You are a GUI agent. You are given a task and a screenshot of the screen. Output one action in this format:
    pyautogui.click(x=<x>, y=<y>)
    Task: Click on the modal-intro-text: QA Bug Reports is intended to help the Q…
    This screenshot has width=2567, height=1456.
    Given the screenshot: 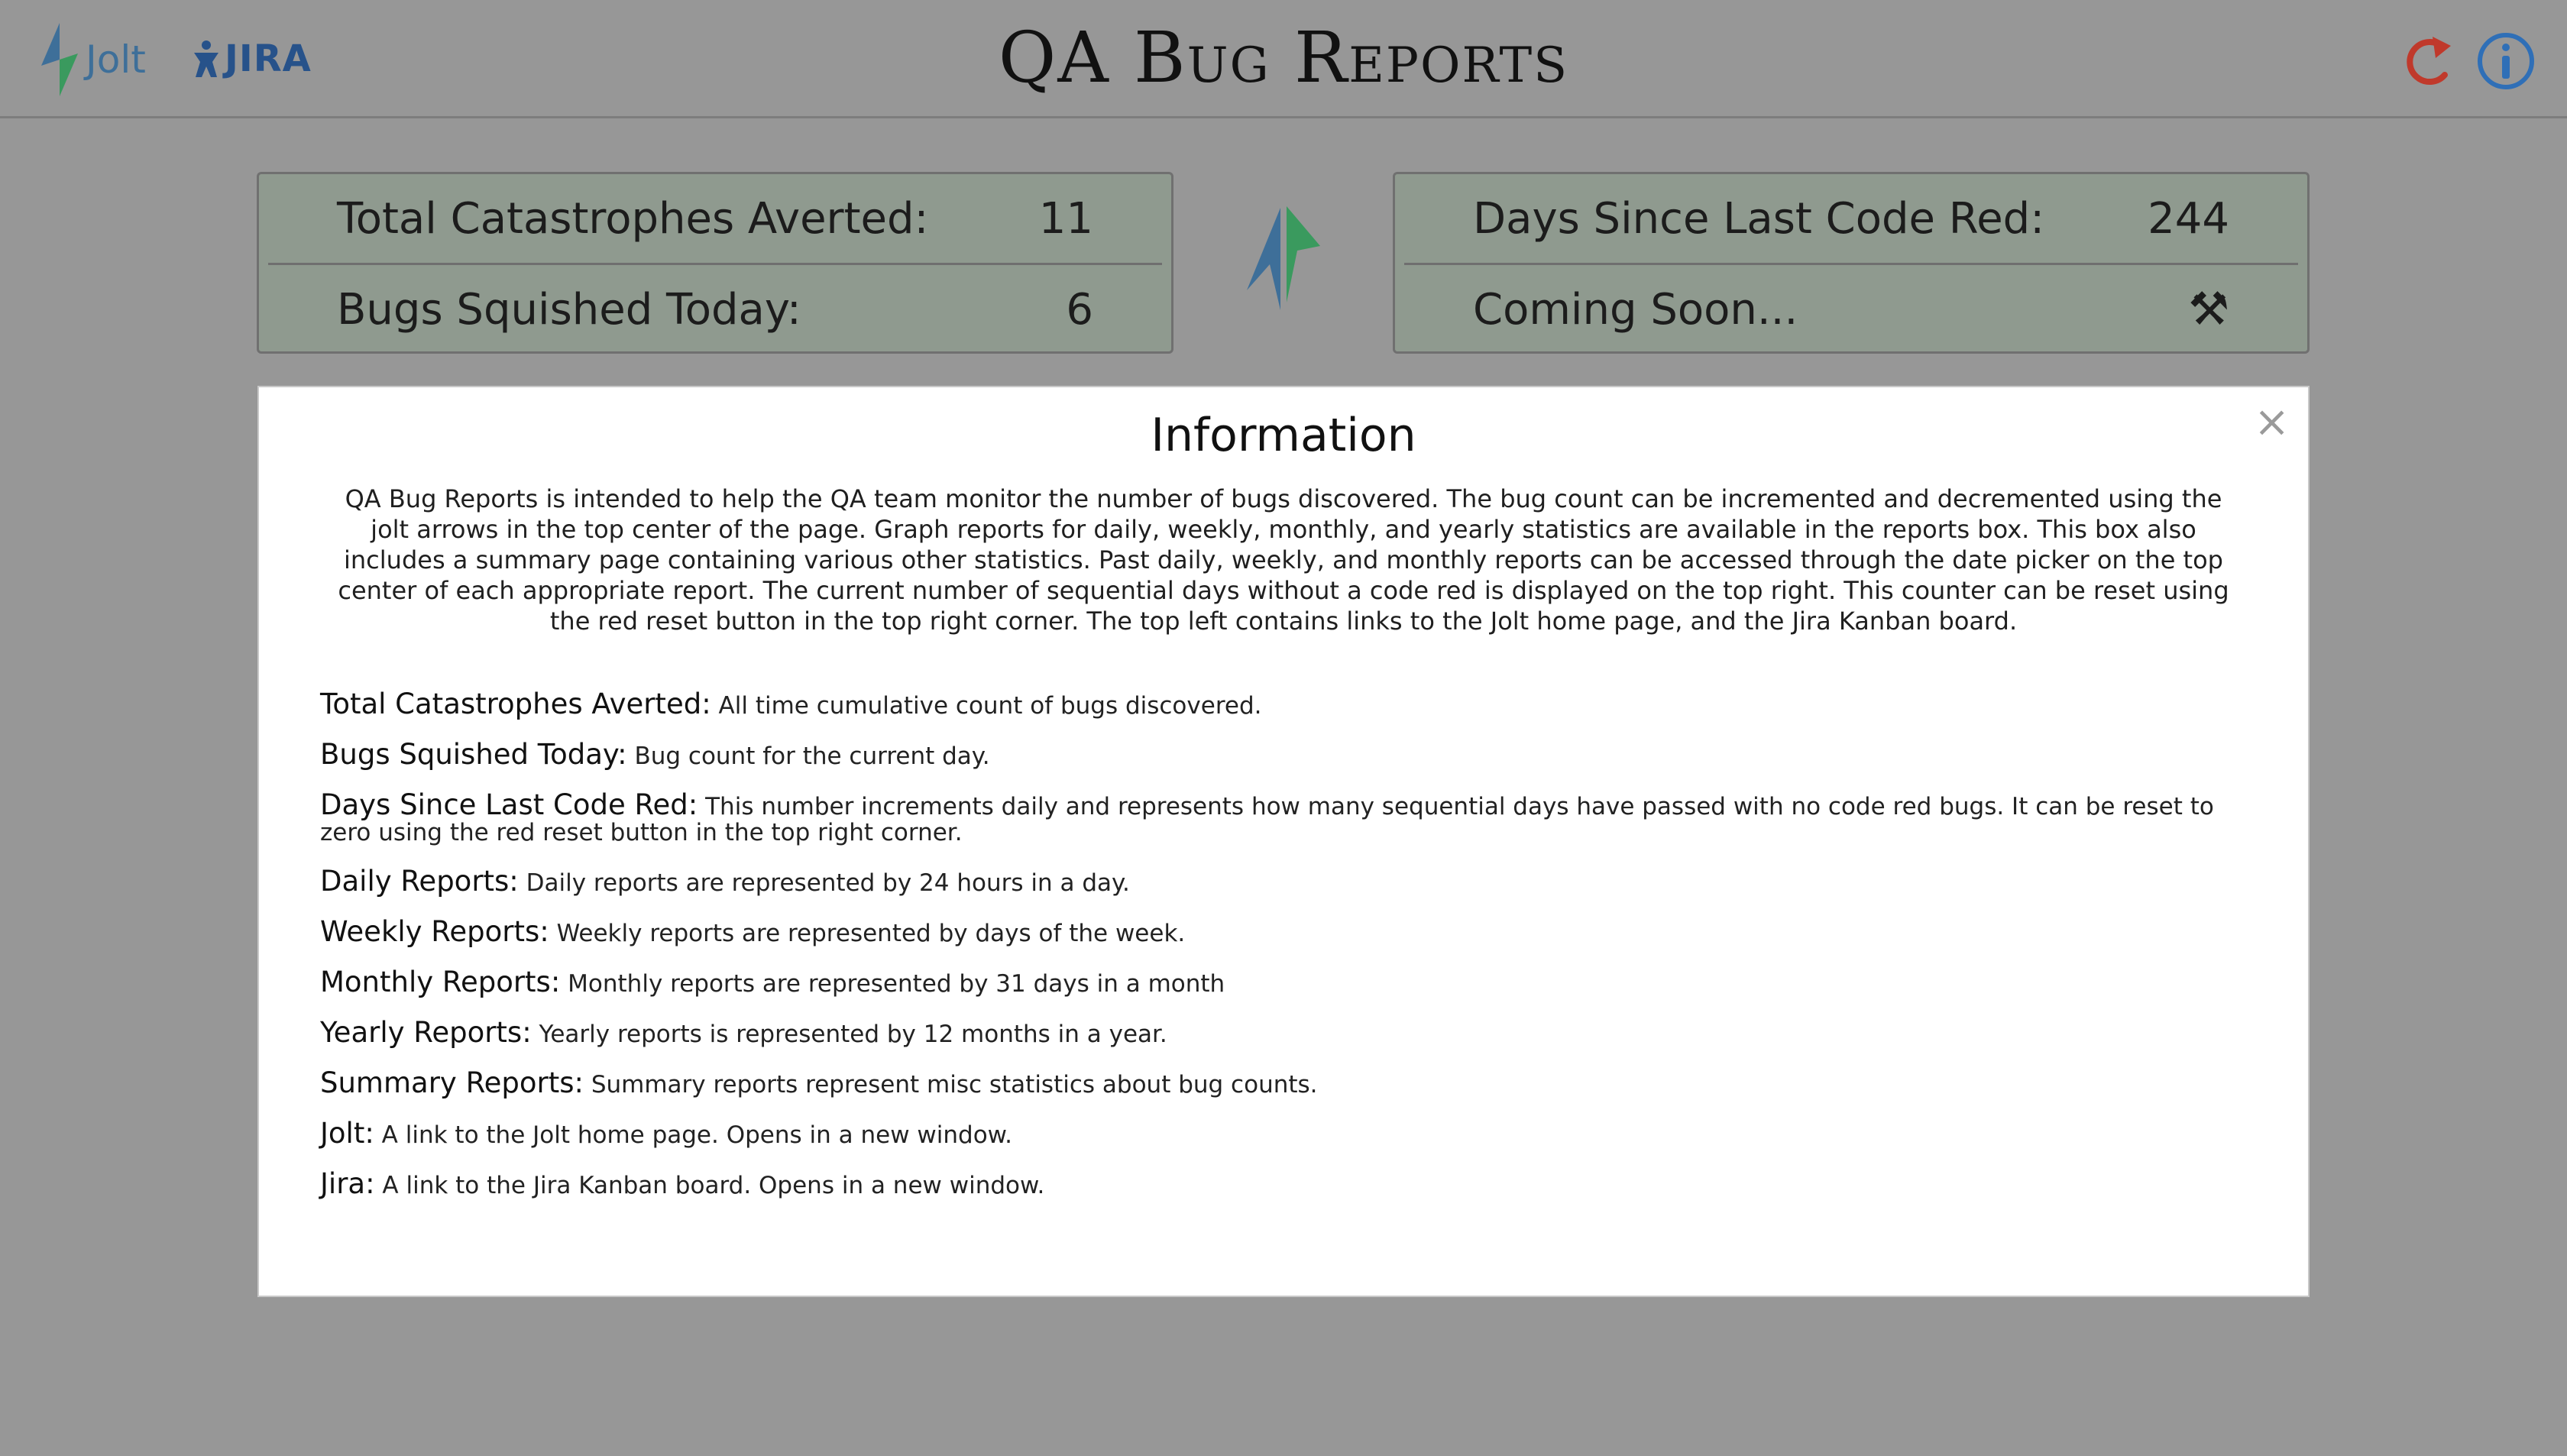 What is the action you would take?
    pyautogui.click(x=1283, y=560)
    